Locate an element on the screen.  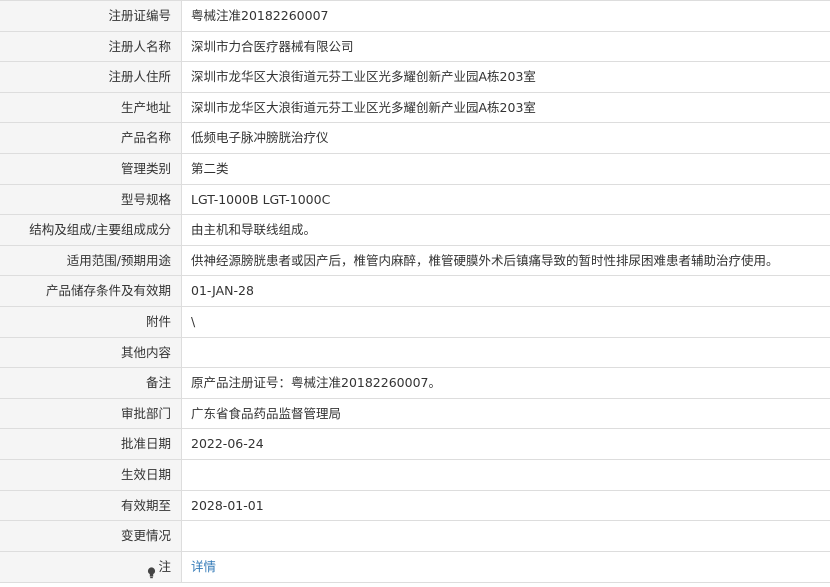
field-label: 批准日期 is located at coordinates (91, 444).